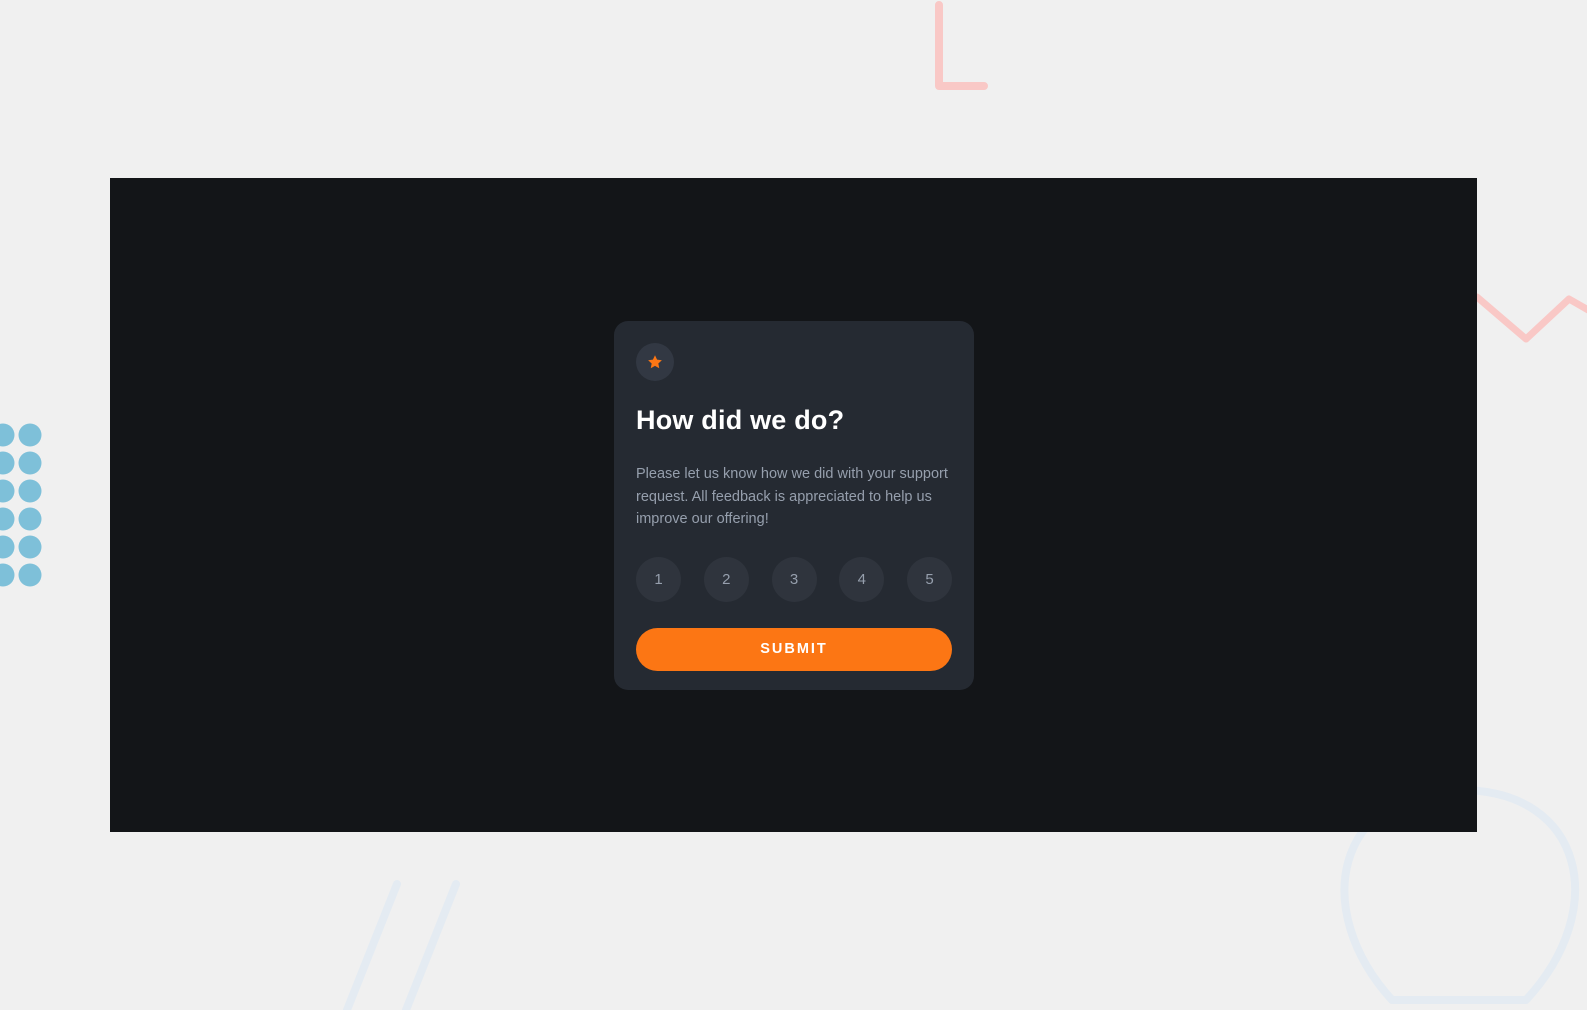 The width and height of the screenshot is (1587, 1010). Describe the element at coordinates (794, 649) in the screenshot. I see `submit-button: SUBMIT` at that location.